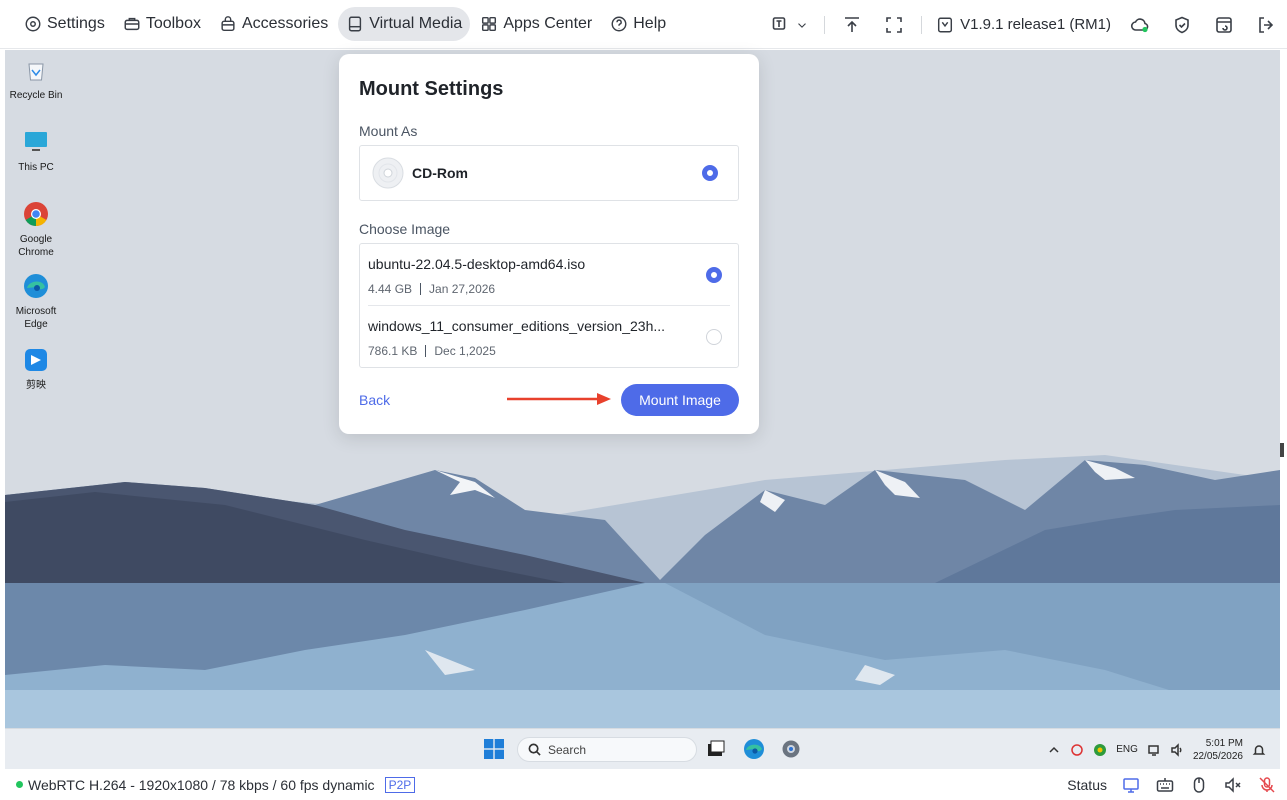  Describe the element at coordinates (465, 351) in the screenshot. I see `image-date: Dec 1,2025` at that location.